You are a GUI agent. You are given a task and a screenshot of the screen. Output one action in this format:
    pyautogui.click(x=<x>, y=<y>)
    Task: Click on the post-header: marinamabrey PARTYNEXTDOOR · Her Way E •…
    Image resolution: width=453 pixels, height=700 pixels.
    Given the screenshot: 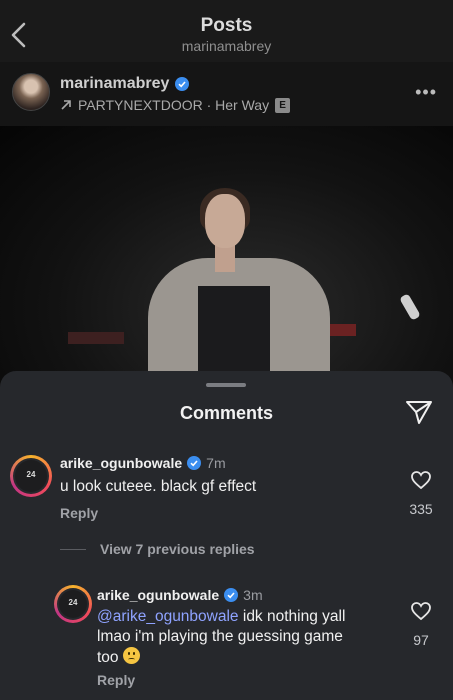 What is the action you would take?
    pyautogui.click(x=226, y=94)
    